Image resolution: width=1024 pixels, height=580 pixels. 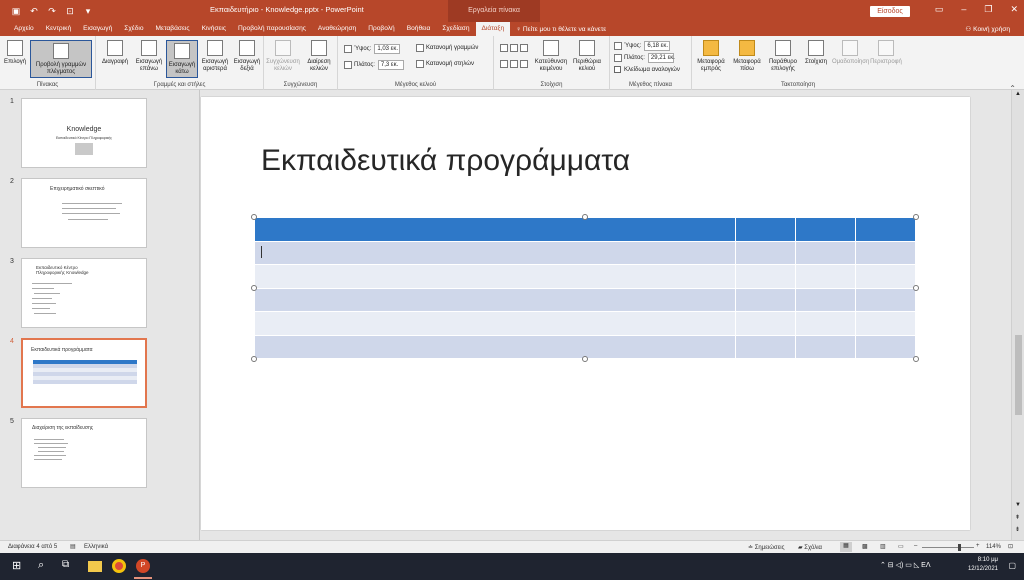 What do you see at coordinates (84, 373) in the screenshot?
I see `slide-thumbnail-4: Εκπαιδευτικά προγράμματα` at bounding box center [84, 373].